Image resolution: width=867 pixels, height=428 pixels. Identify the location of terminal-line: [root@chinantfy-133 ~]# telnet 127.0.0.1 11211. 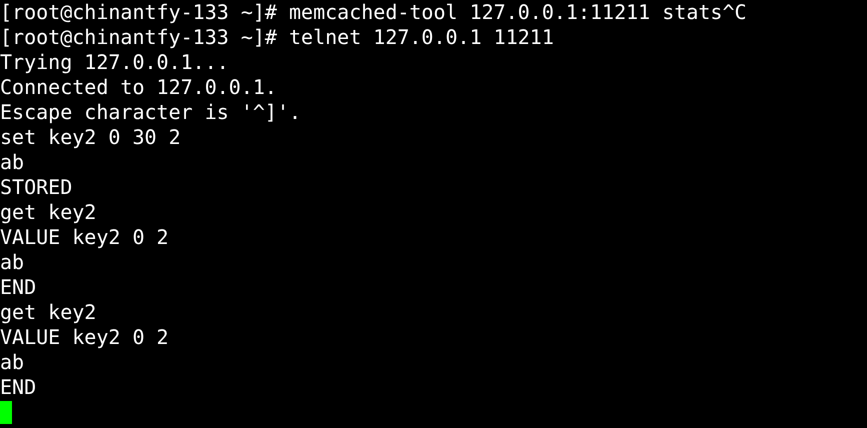
(277, 37).